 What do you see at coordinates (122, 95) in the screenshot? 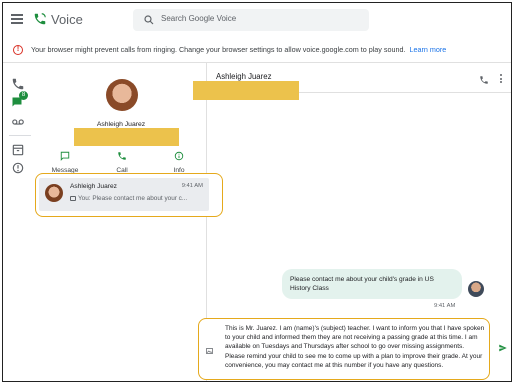
I see `contact-avatar` at bounding box center [122, 95].